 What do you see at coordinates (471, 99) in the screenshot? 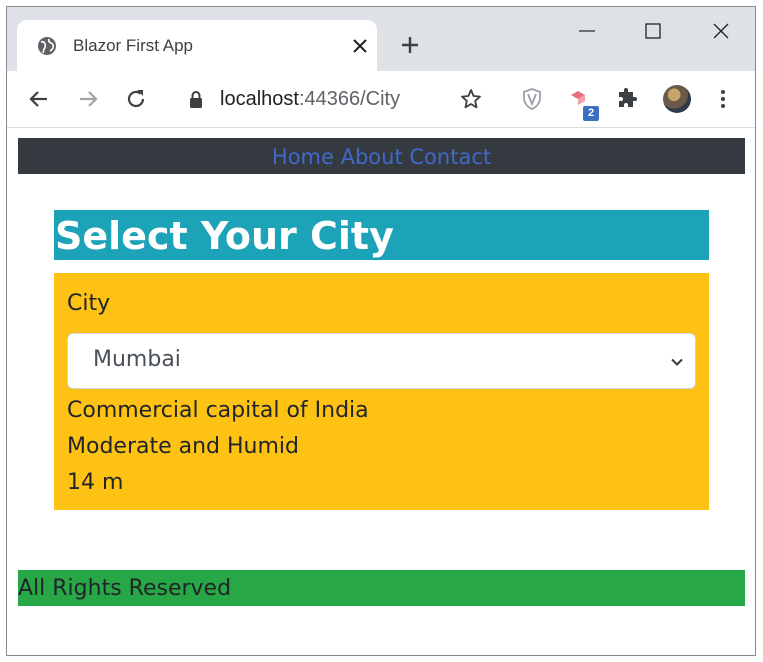
I see `star-icon` at bounding box center [471, 99].